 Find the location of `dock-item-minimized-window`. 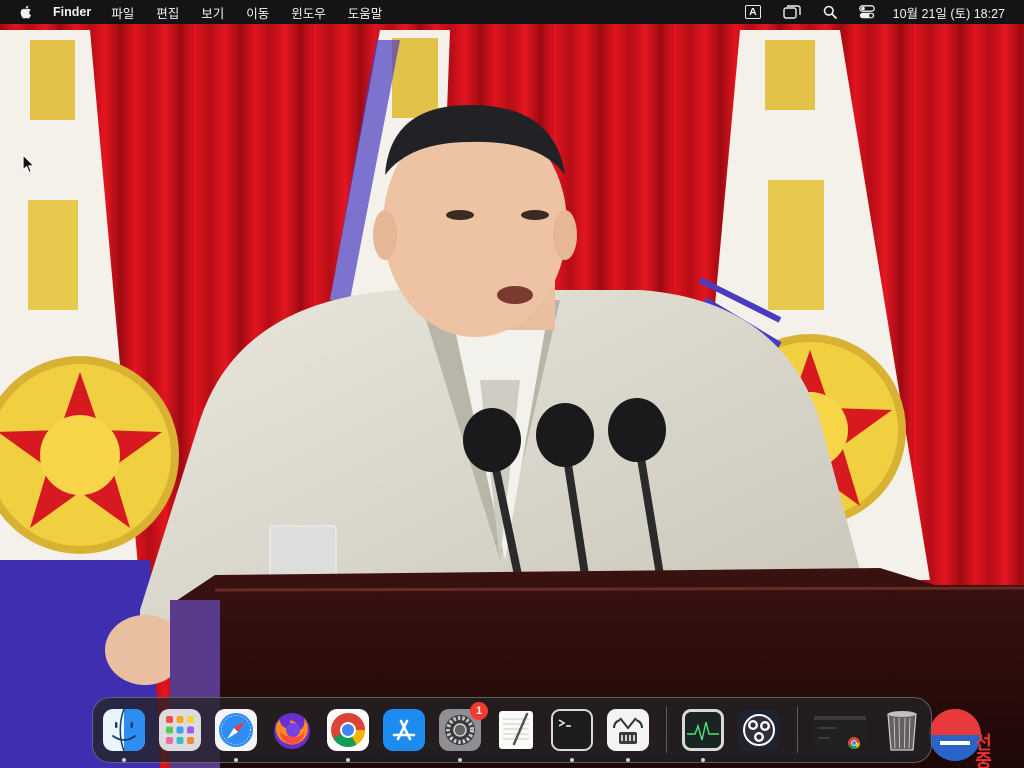

dock-item-minimized-window is located at coordinates (840, 730).